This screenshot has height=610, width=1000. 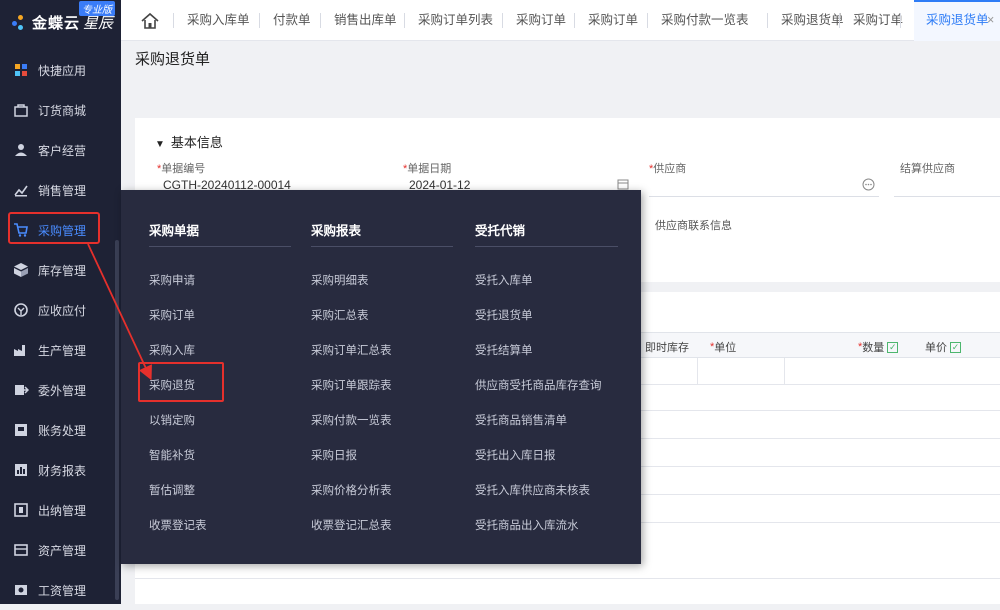 I want to click on flyout-menu-item: 以销定购, so click(x=172, y=420).